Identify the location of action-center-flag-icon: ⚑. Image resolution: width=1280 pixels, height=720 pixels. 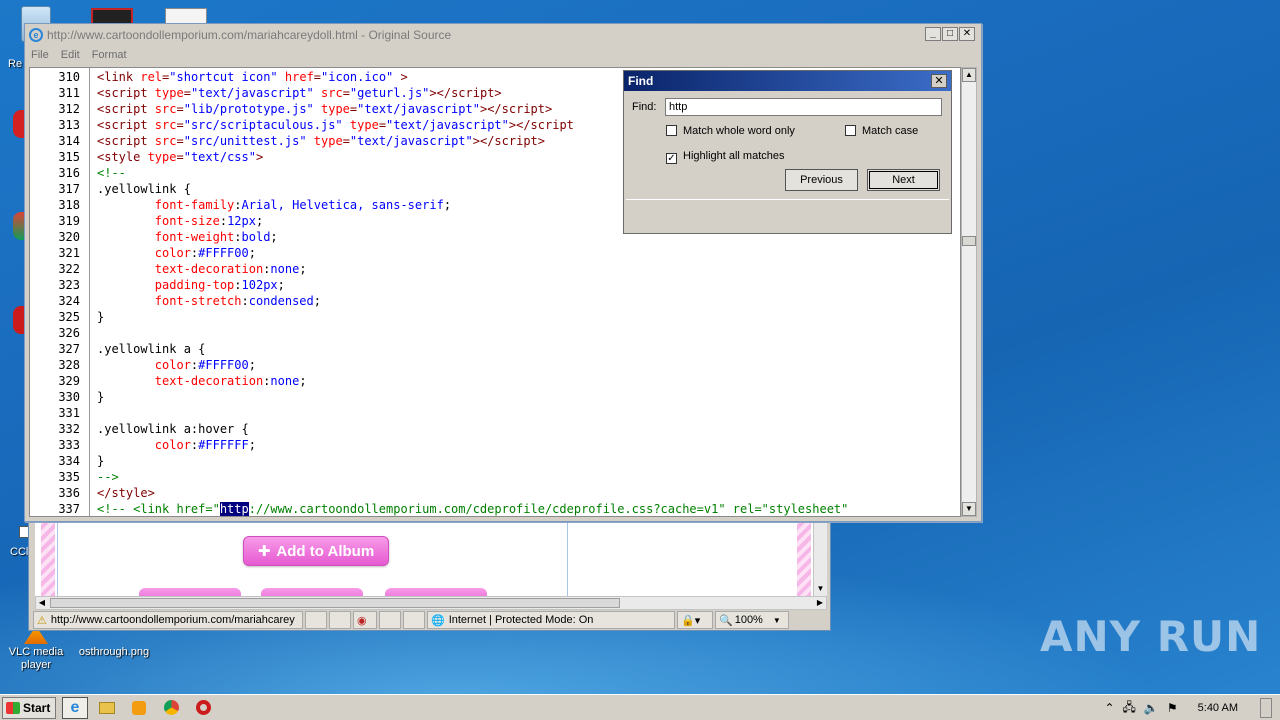
(1172, 708).